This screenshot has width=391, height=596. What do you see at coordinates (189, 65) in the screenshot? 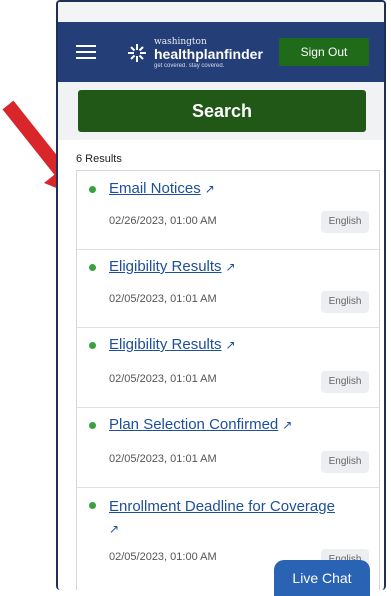
I see `logo-tagline: get covered. stay covered.` at bounding box center [189, 65].